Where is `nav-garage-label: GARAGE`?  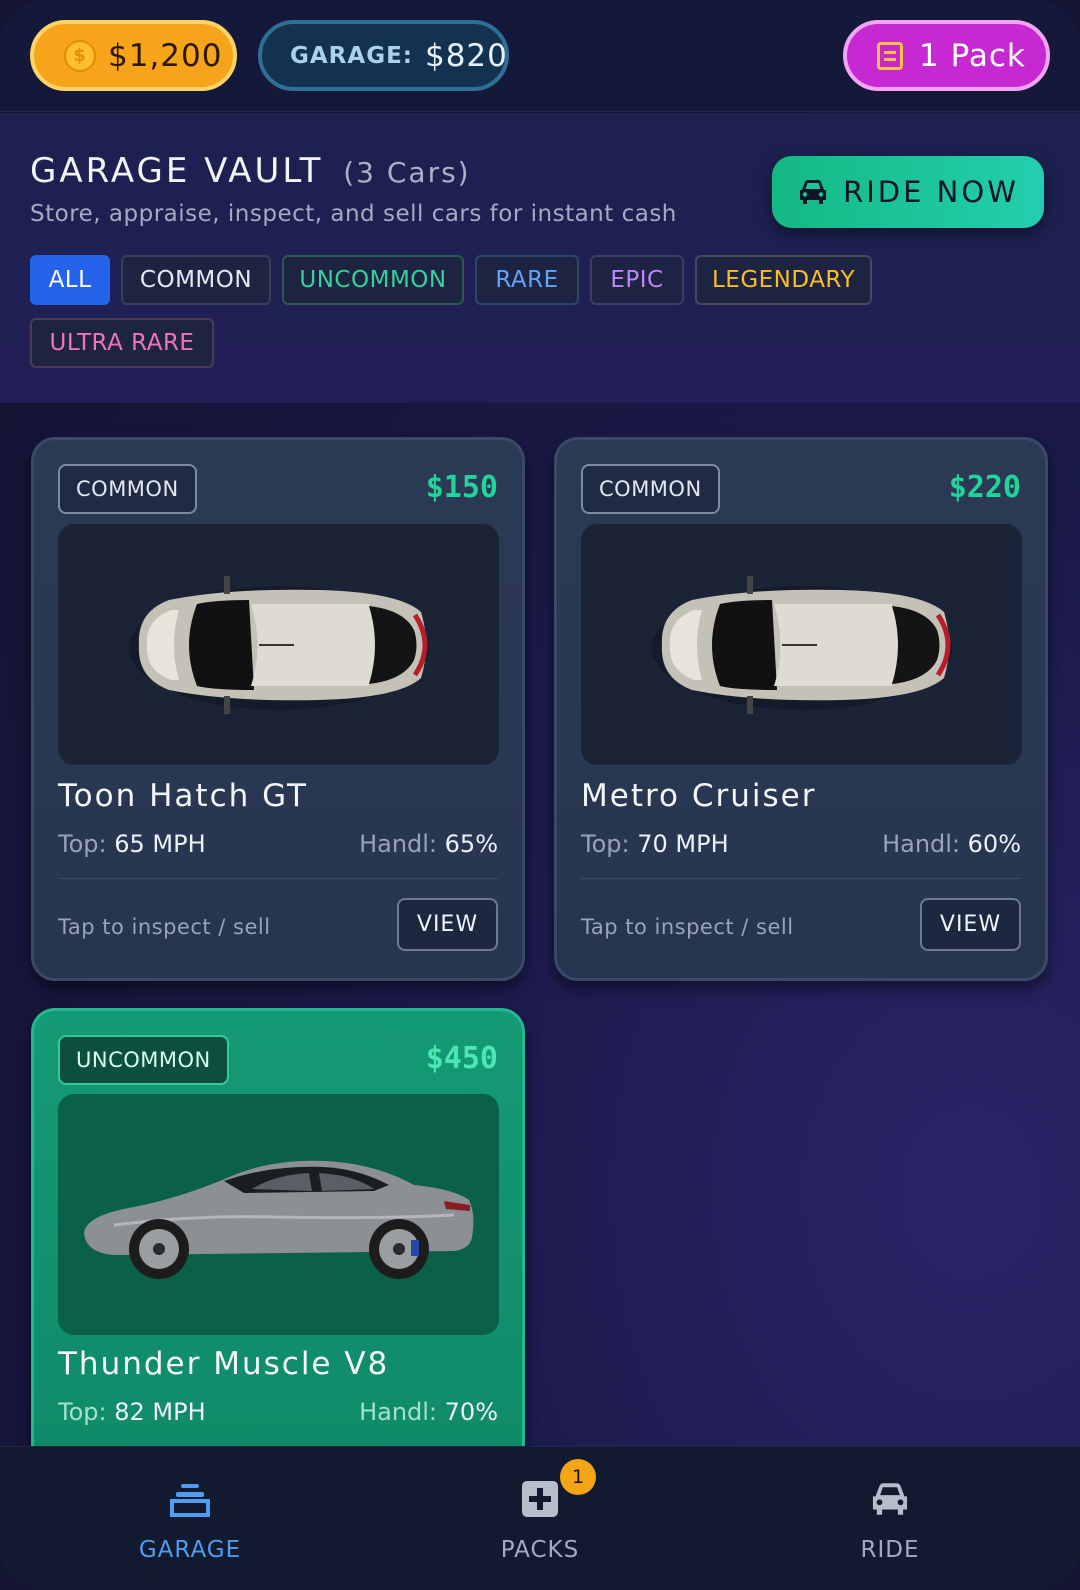 nav-garage-label: GARAGE is located at coordinates (190, 1550).